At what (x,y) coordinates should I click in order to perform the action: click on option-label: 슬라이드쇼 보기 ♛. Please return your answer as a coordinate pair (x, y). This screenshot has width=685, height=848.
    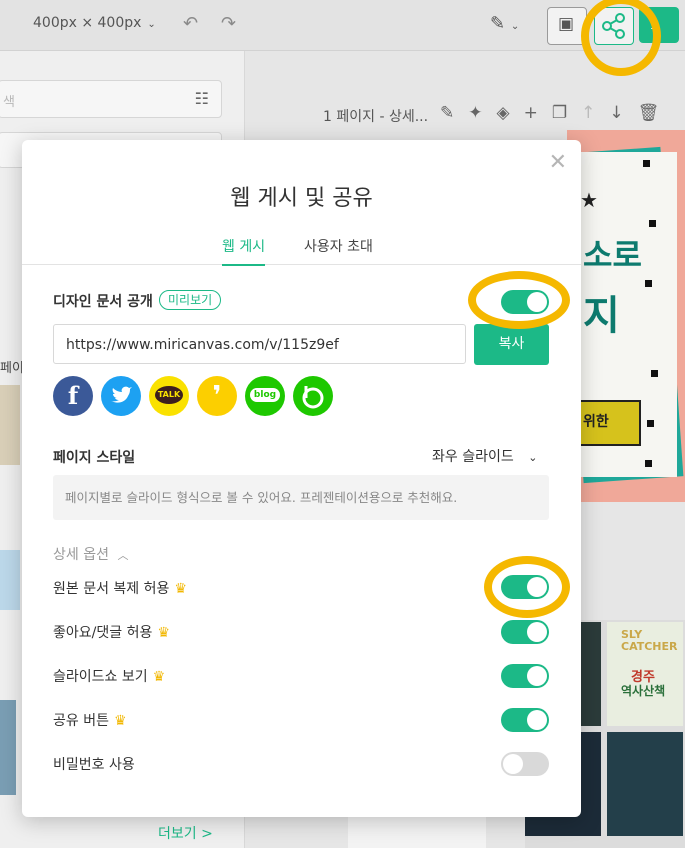
    Looking at the image, I should click on (109, 676).